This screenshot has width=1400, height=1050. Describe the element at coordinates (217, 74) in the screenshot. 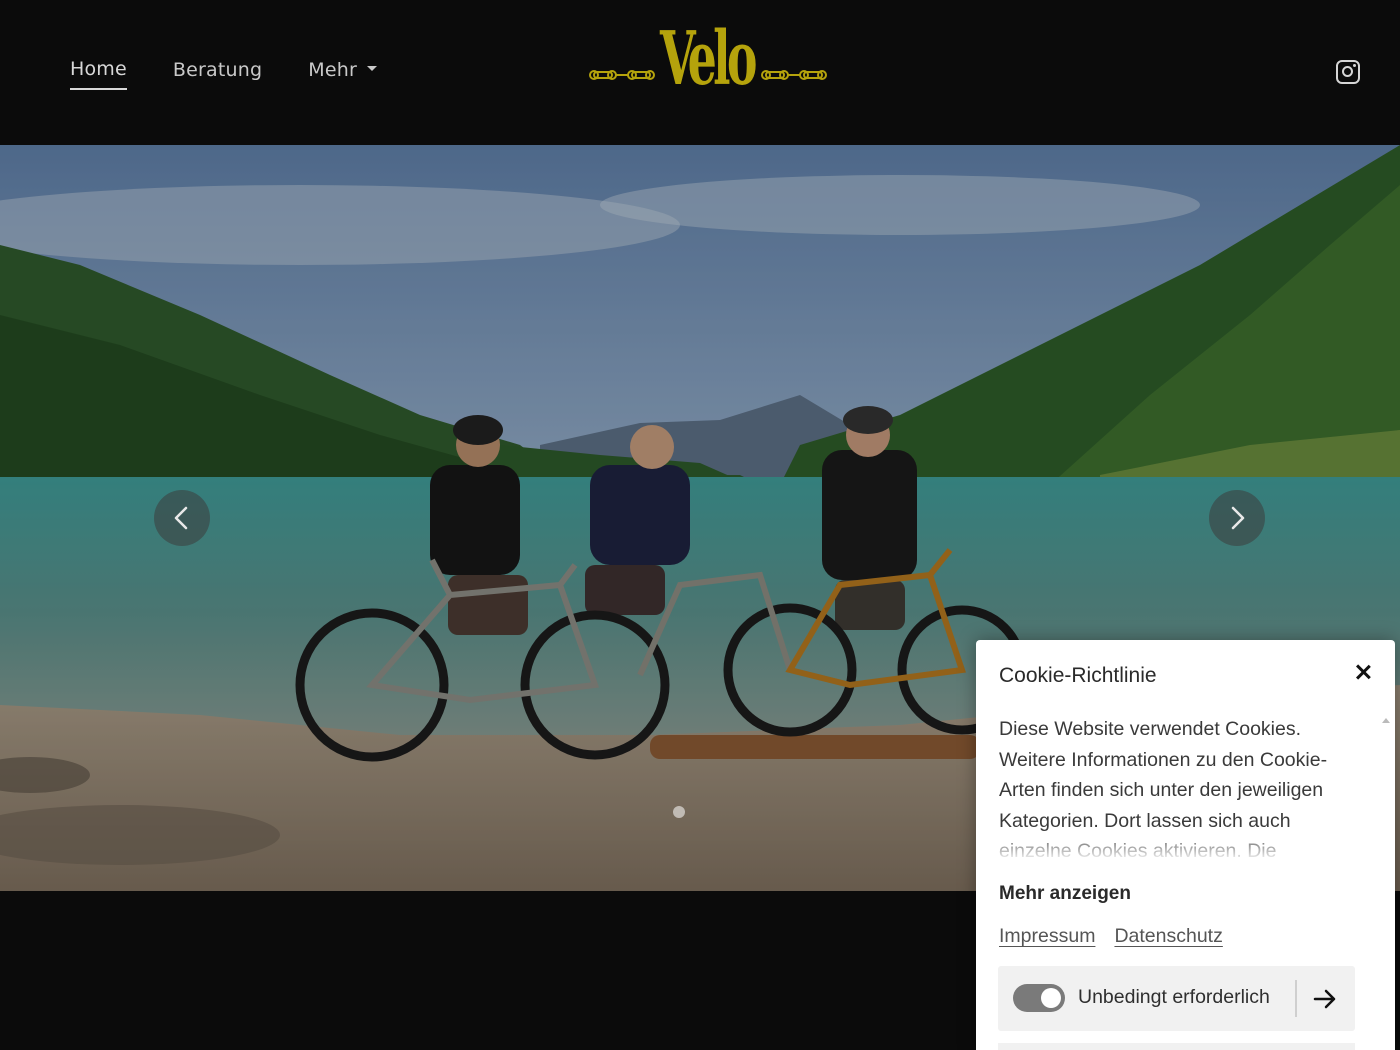

I see `nav-item-beratung: Beratung` at that location.